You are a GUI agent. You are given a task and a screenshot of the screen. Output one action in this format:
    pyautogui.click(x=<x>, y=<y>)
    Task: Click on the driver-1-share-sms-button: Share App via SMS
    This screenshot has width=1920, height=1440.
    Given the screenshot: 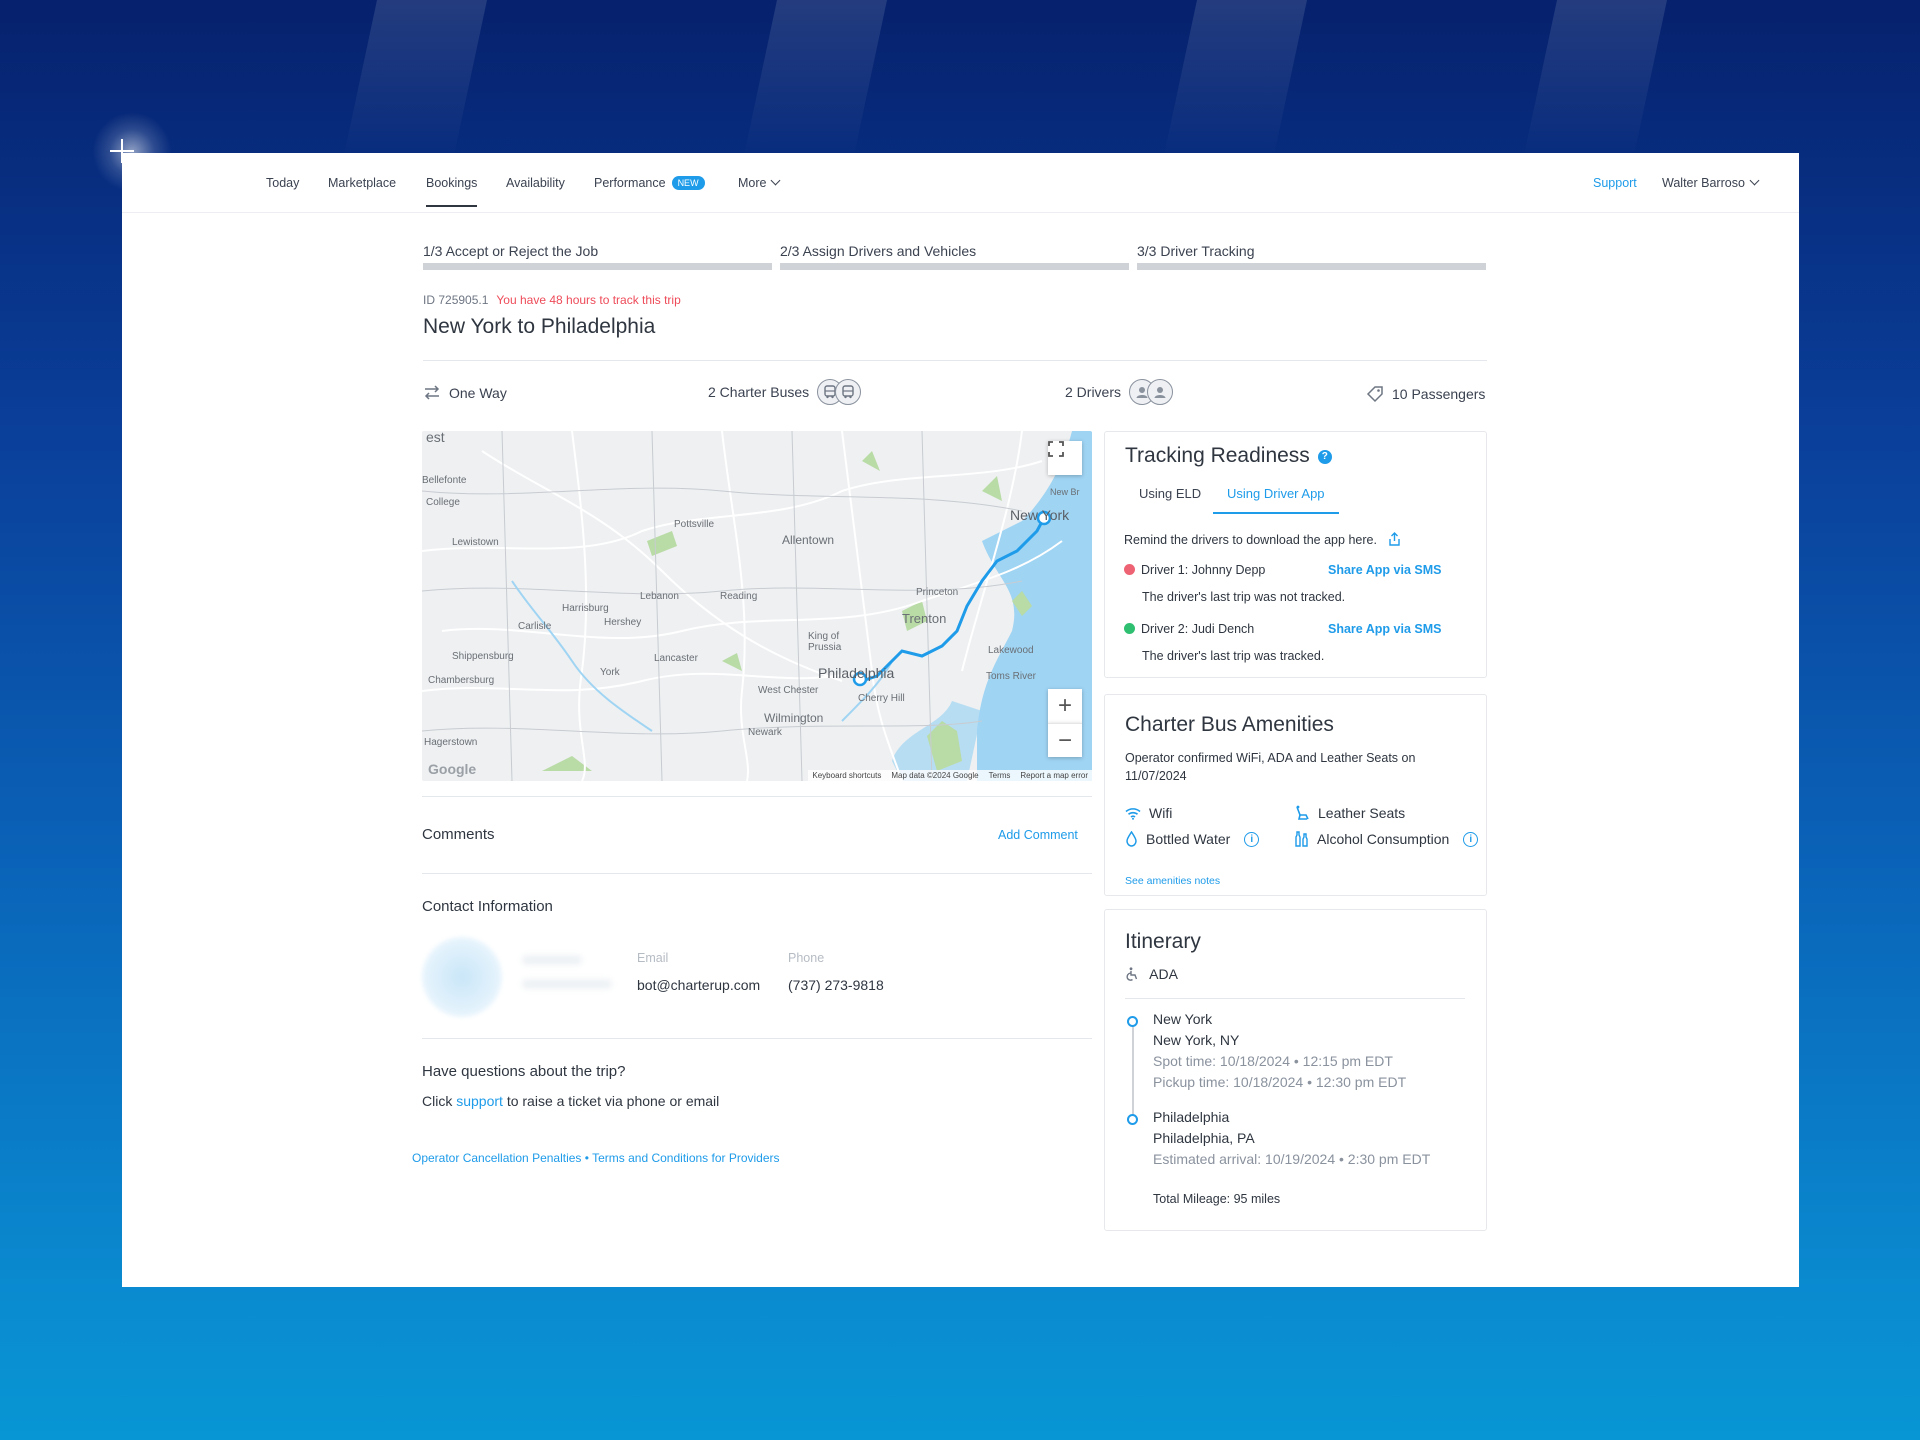 What is the action you would take?
    pyautogui.click(x=1384, y=570)
    